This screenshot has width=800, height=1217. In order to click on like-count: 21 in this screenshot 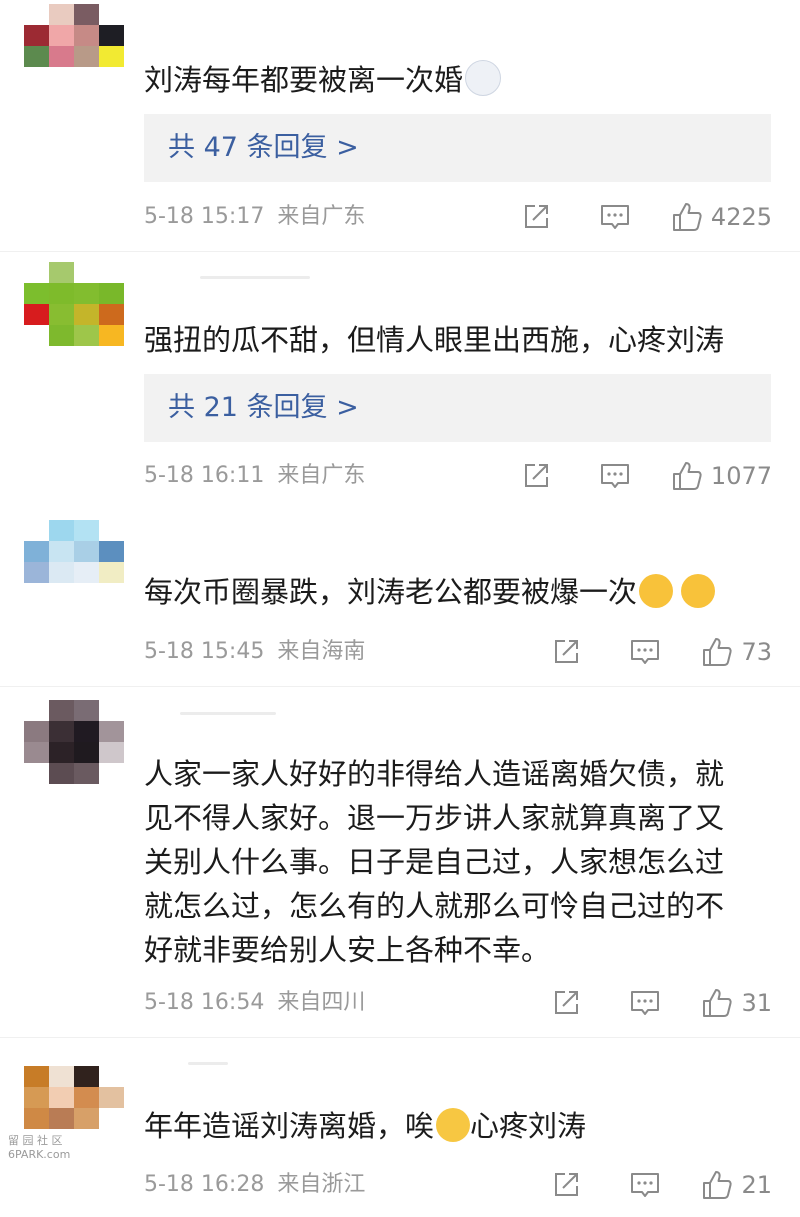, I will do `click(756, 1185)`.